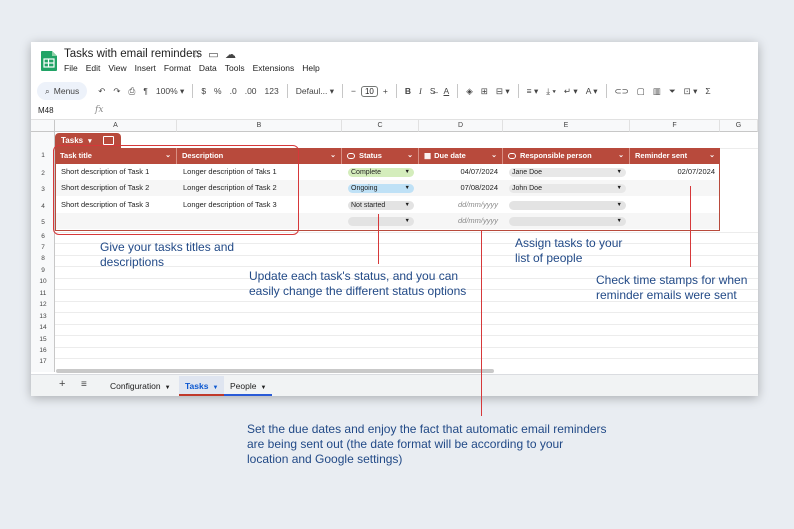 The image size is (794, 529). Describe the element at coordinates (259, 126) in the screenshot. I see `column-header-b: B` at that location.